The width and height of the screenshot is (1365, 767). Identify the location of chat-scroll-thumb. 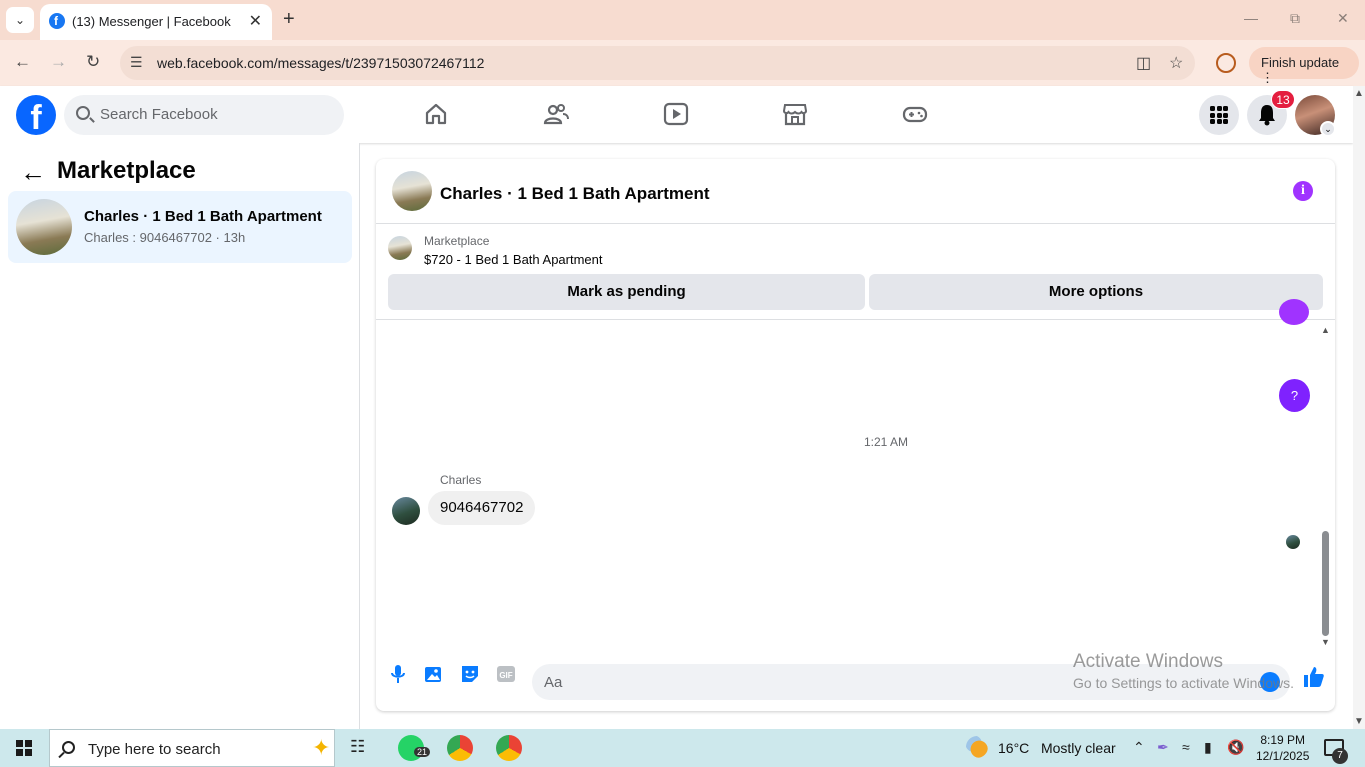
(1325, 583).